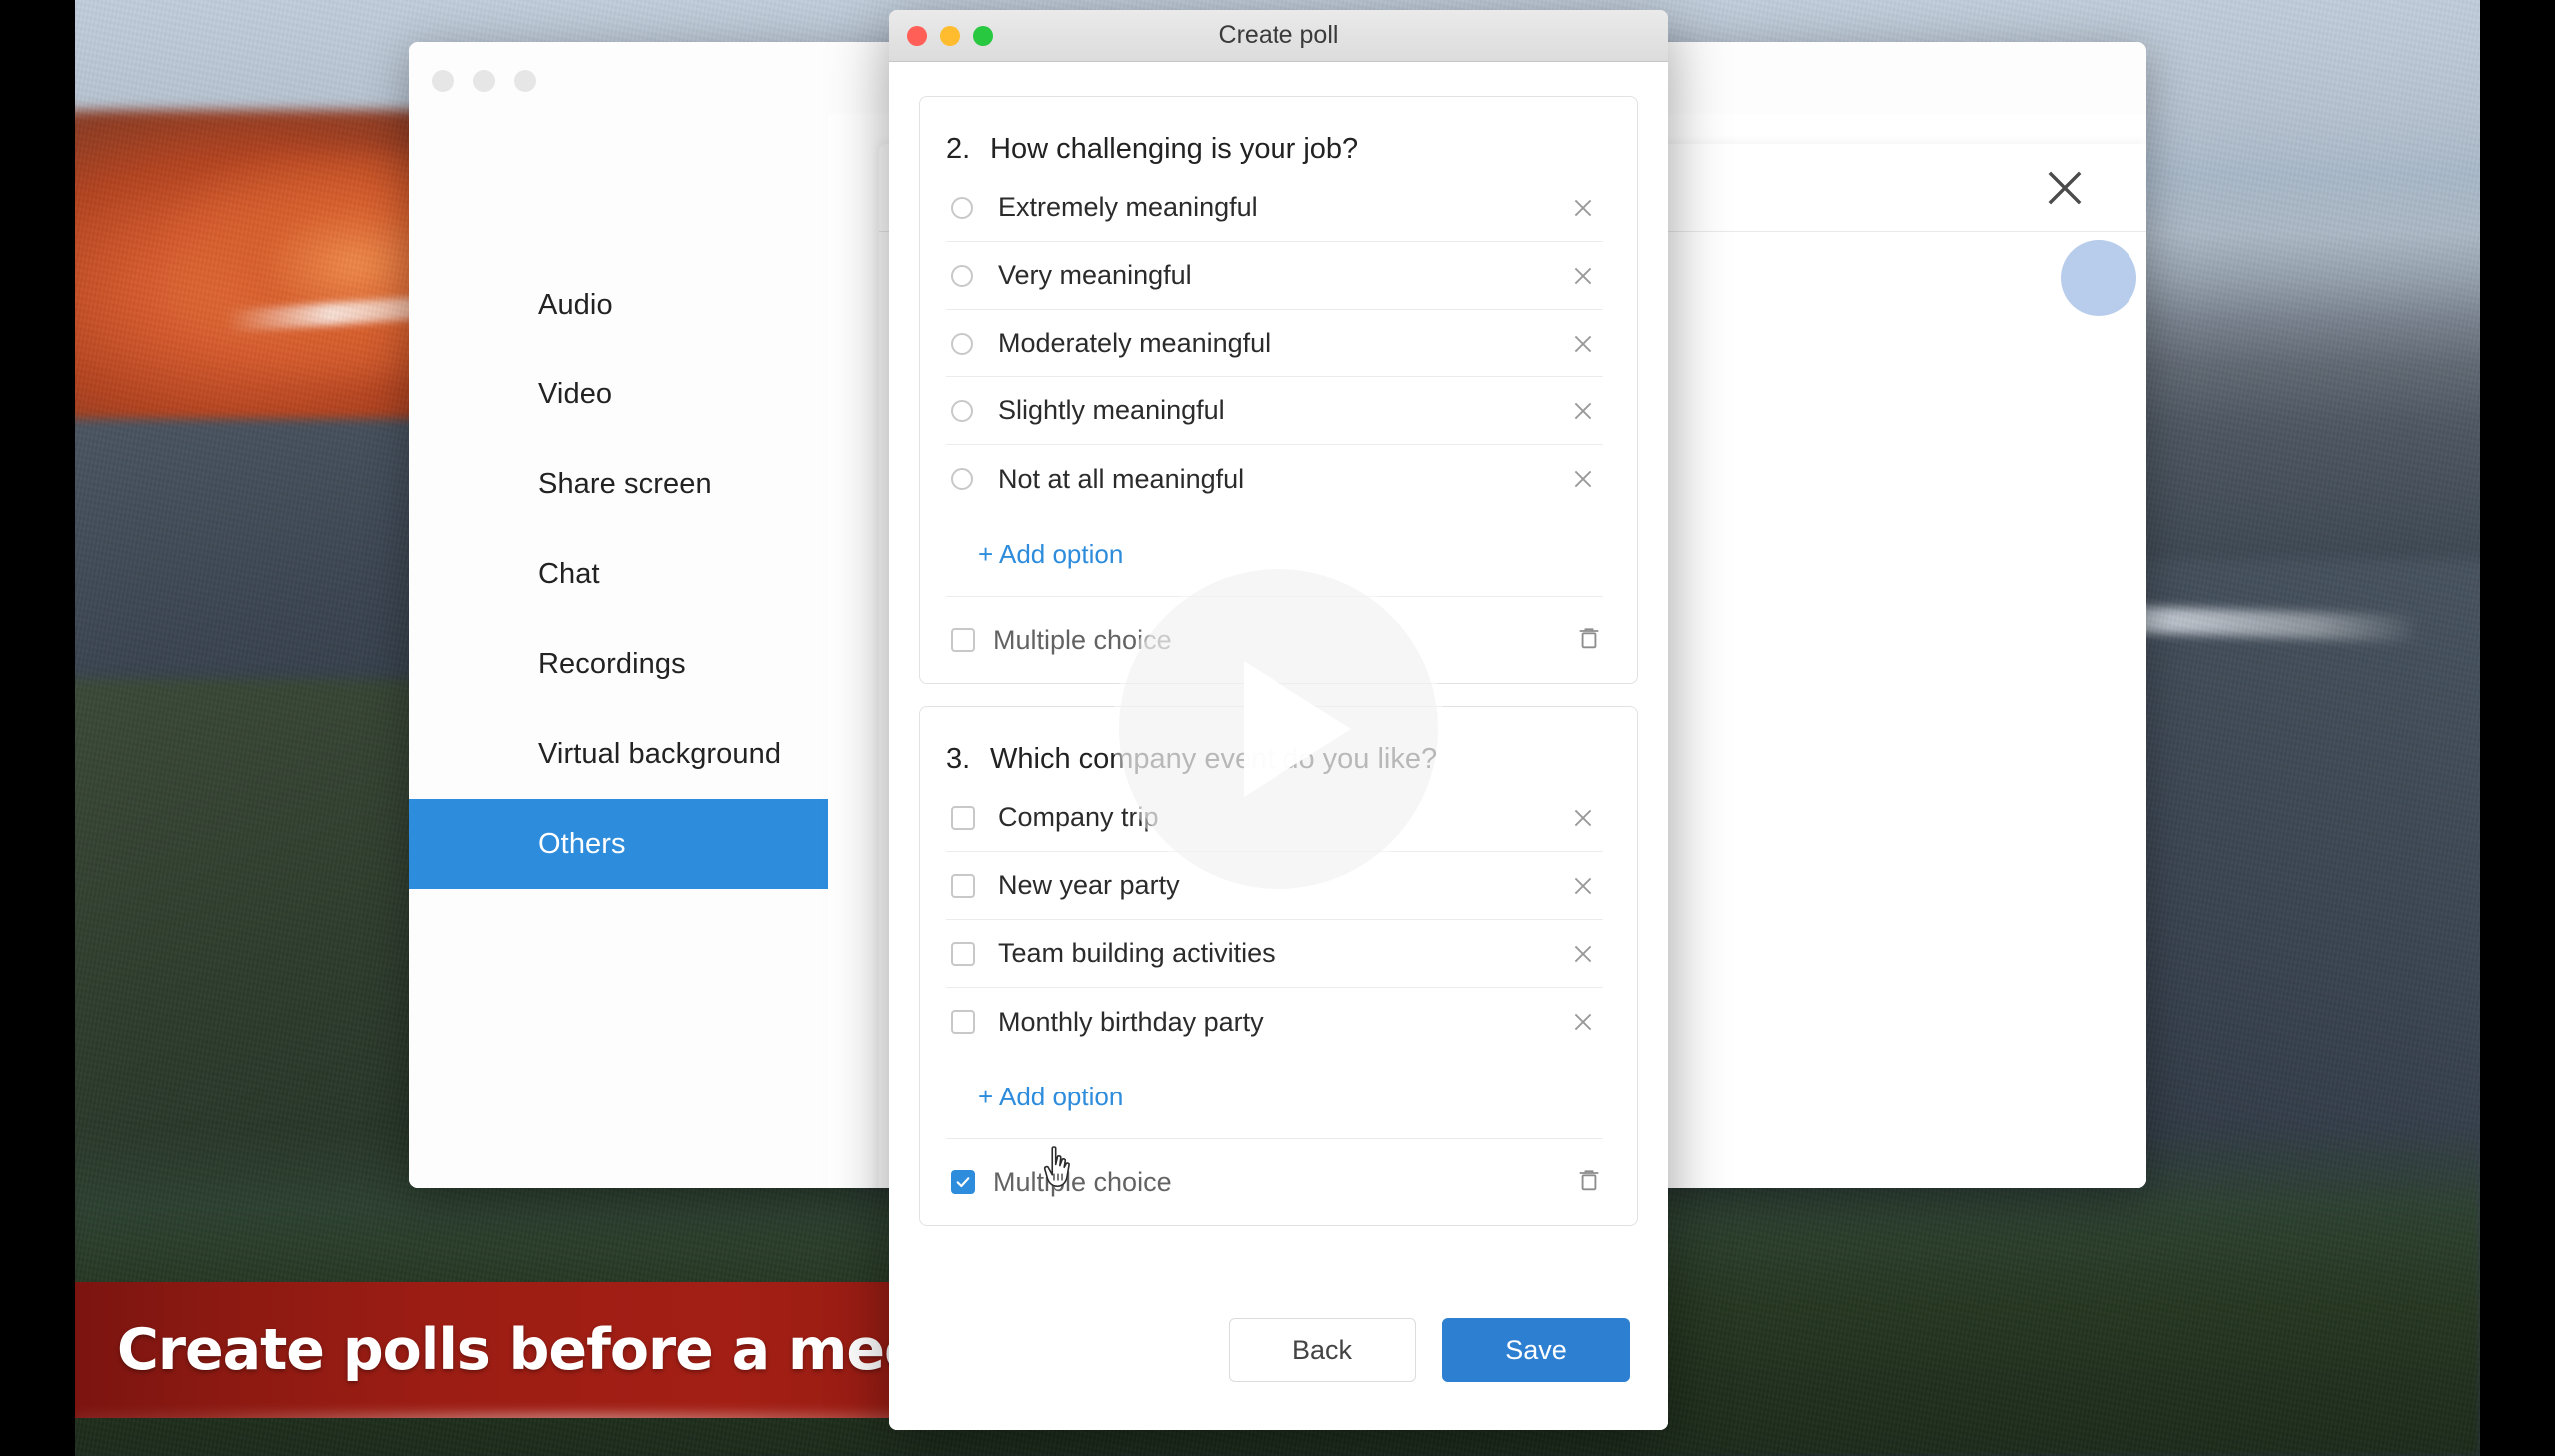  I want to click on option-row: New year party, so click(1274, 886).